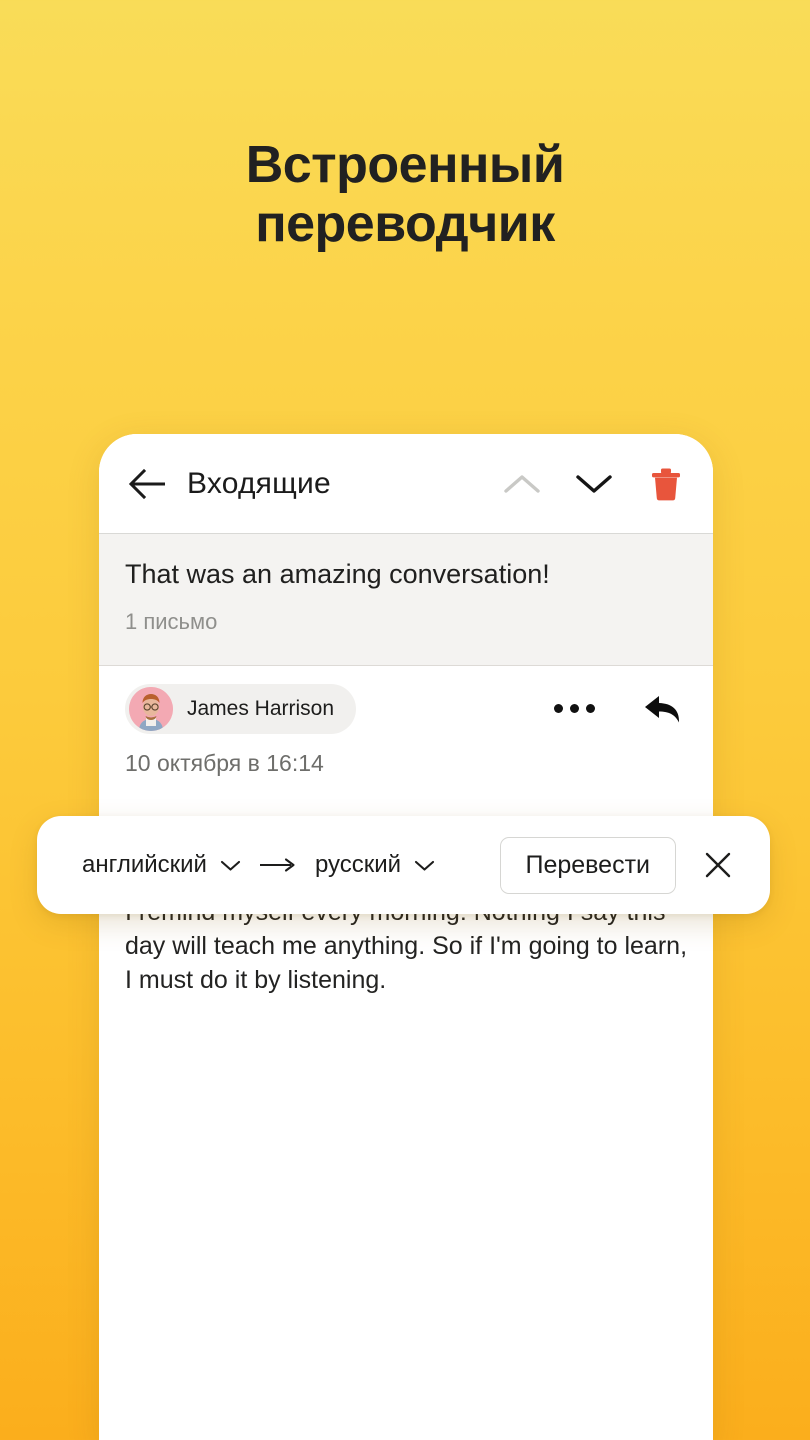  I want to click on arrow-left-icon, so click(147, 484).